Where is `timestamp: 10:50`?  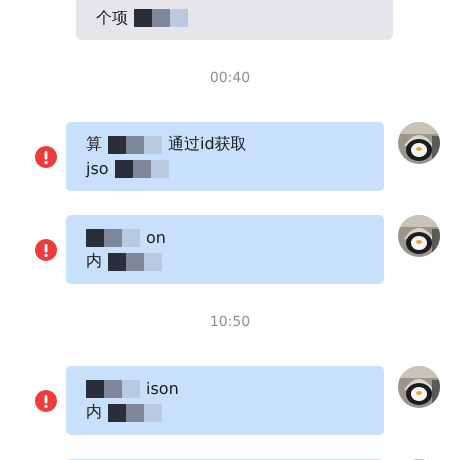 timestamp: 10:50 is located at coordinates (230, 322).